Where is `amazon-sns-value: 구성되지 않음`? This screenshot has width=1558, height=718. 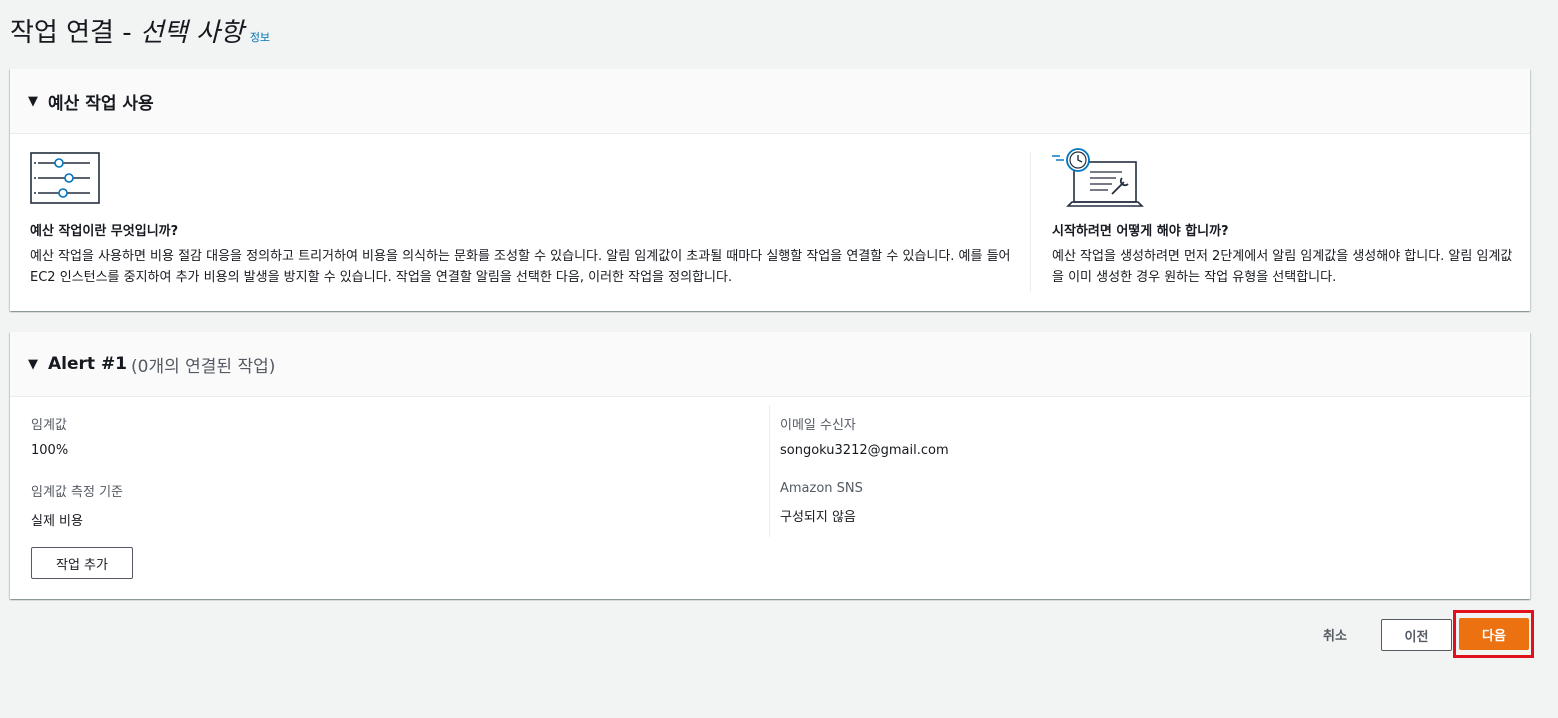
amazon-sns-value: 구성되지 않음 is located at coordinates (818, 517).